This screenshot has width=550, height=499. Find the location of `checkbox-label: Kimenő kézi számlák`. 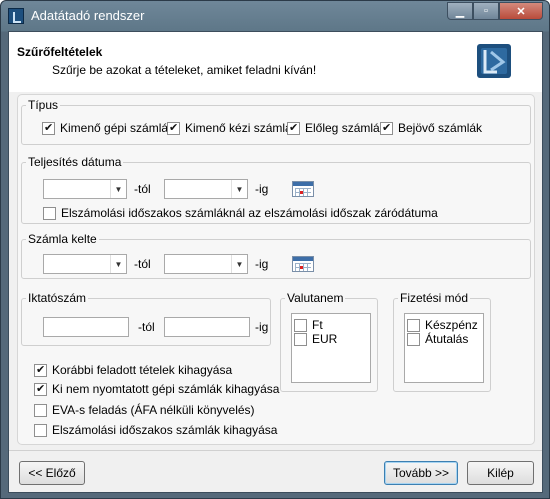

checkbox-label: Kimenő kézi számlák is located at coordinates (241, 128).